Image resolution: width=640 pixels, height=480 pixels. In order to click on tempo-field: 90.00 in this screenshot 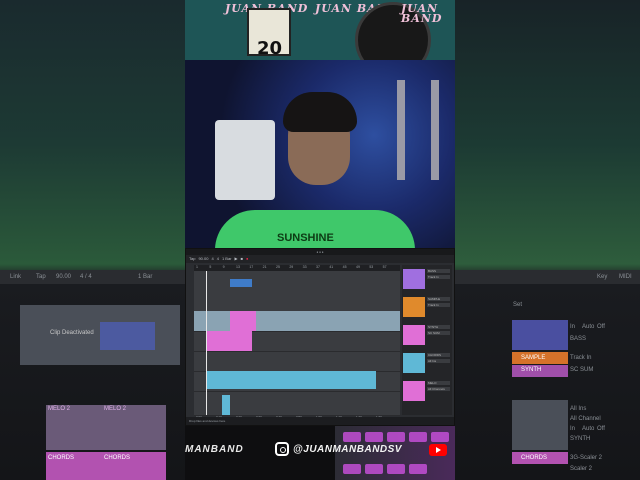, I will do `click(203, 259)`.